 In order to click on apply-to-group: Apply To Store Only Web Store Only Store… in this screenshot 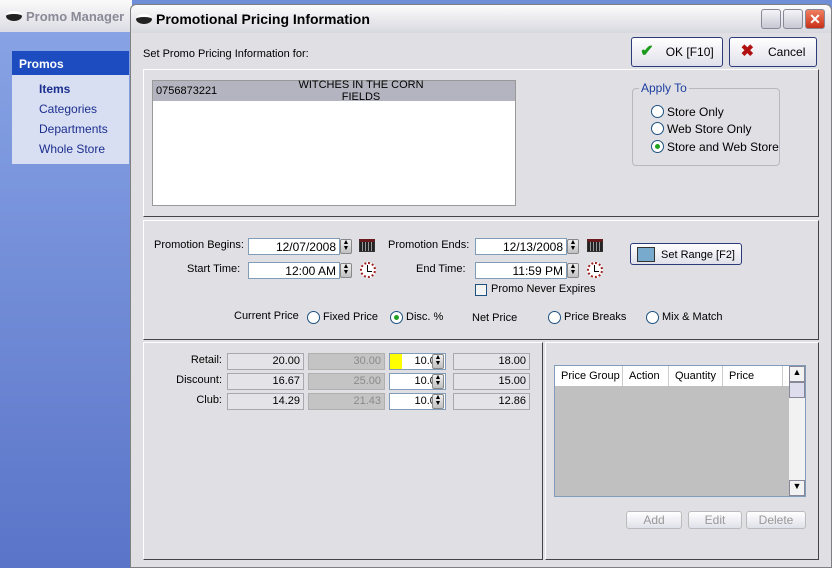, I will do `click(706, 123)`.